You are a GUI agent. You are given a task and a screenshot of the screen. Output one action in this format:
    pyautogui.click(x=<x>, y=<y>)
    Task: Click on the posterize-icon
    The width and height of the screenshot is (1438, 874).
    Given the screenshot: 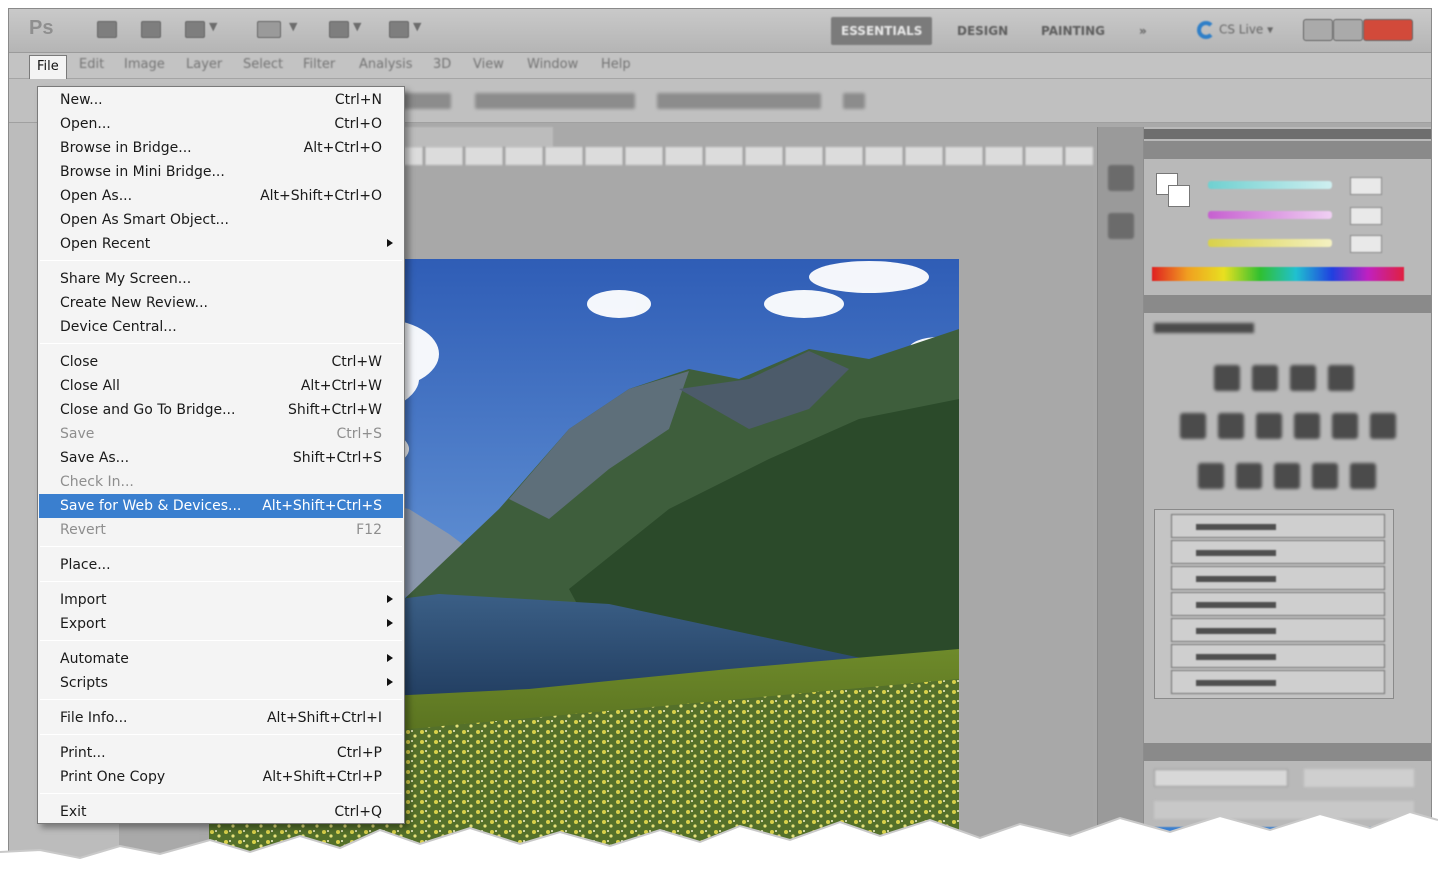 What is the action you would take?
    pyautogui.click(x=1249, y=476)
    